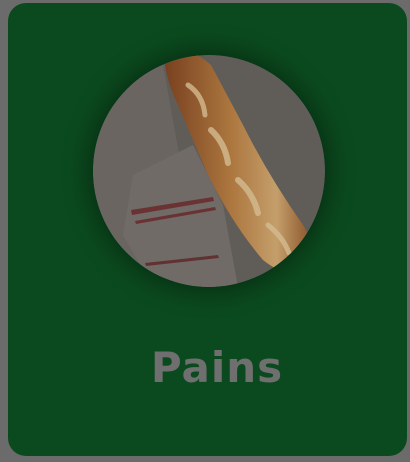  What do you see at coordinates (217, 367) in the screenshot?
I see `category-title: Pains` at bounding box center [217, 367].